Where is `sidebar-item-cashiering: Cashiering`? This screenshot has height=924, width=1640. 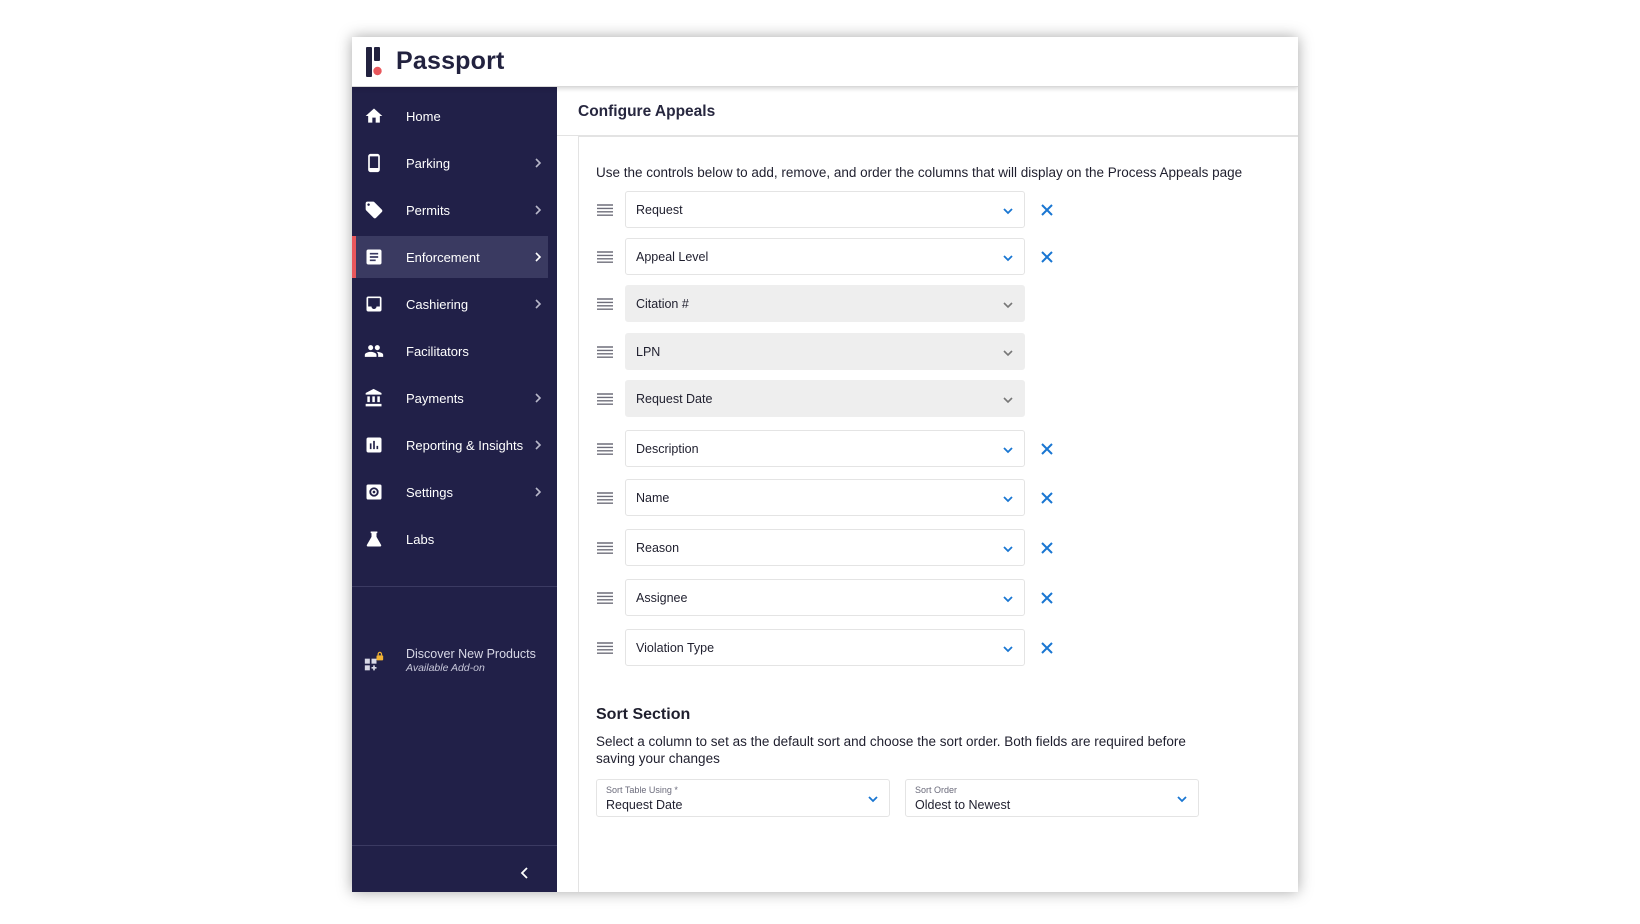
sidebar-item-cashiering: Cashiering is located at coordinates (450, 304).